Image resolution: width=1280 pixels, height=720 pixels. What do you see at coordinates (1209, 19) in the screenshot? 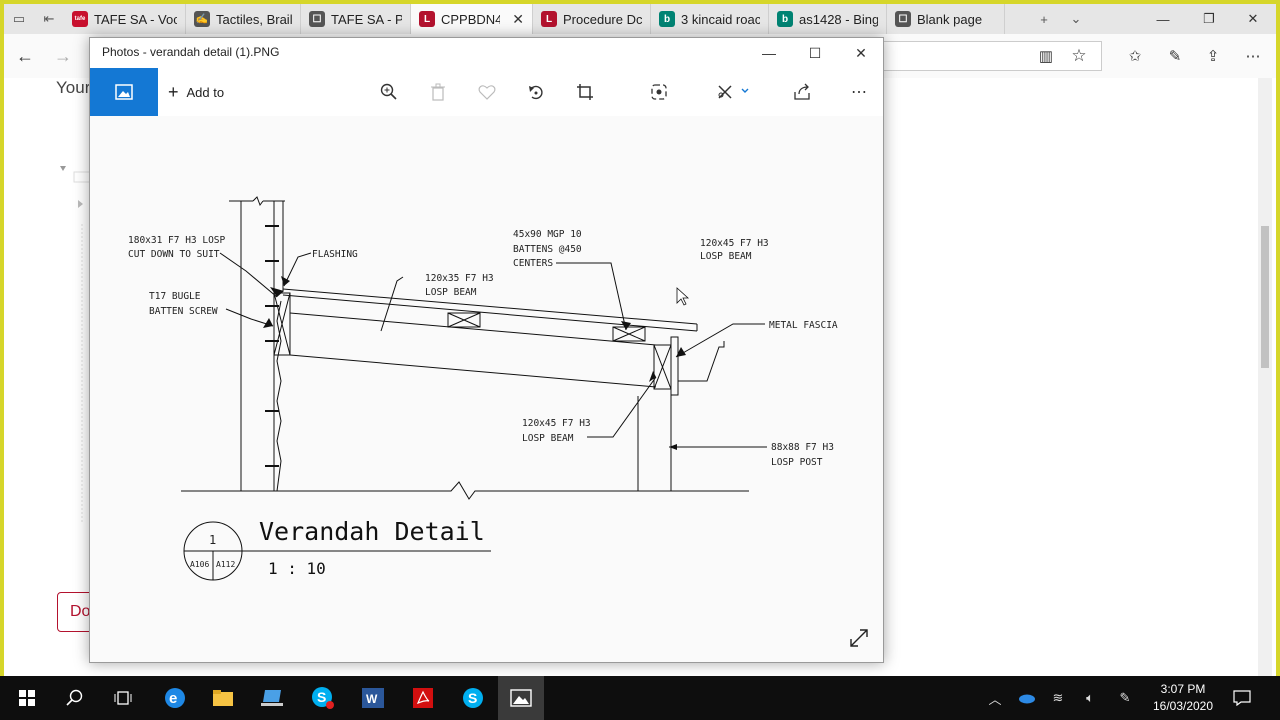
I see `browser-restore-button: ❐` at bounding box center [1209, 19].